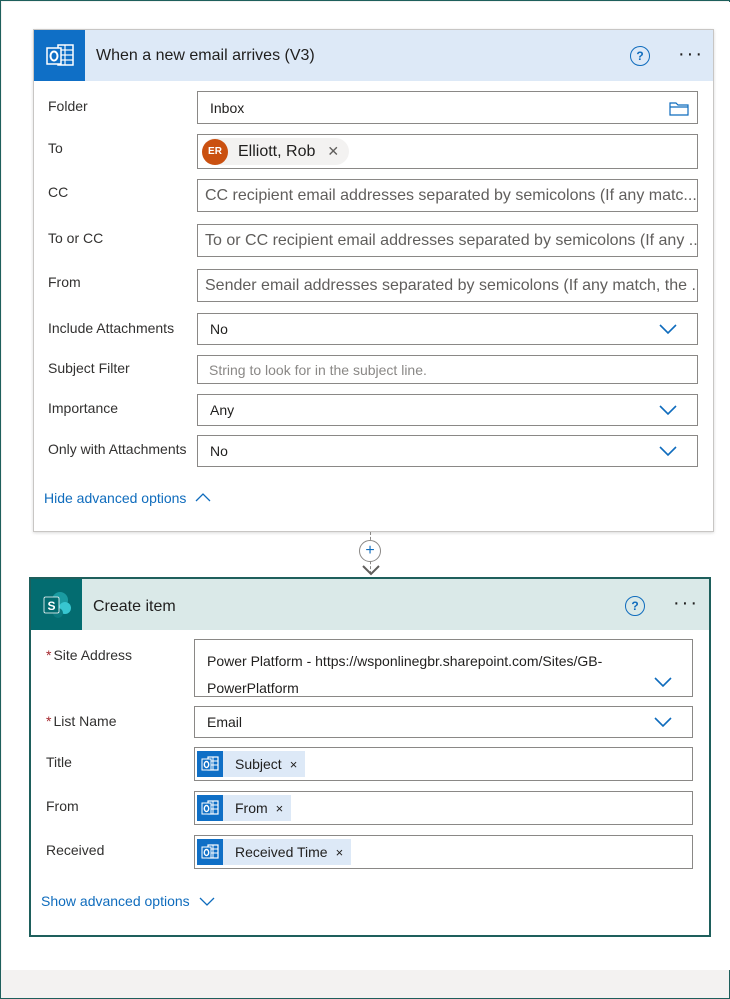 The width and height of the screenshot is (730, 999). Describe the element at coordinates (117, 449) in the screenshot. I see `only-with-attachments-label: Only with Attachments` at that location.